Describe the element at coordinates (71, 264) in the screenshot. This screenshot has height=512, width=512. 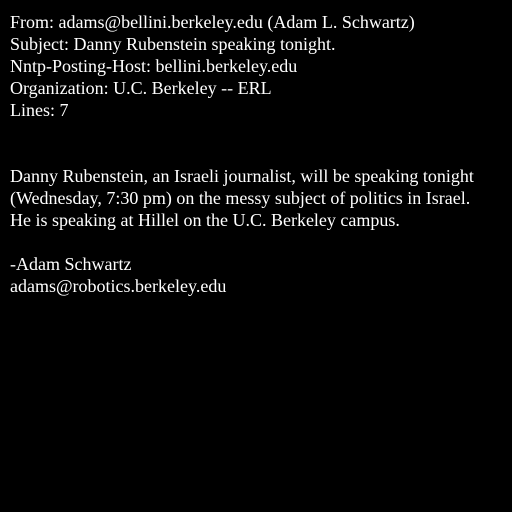
I see `signature-name: -Adam Schwartz` at that location.